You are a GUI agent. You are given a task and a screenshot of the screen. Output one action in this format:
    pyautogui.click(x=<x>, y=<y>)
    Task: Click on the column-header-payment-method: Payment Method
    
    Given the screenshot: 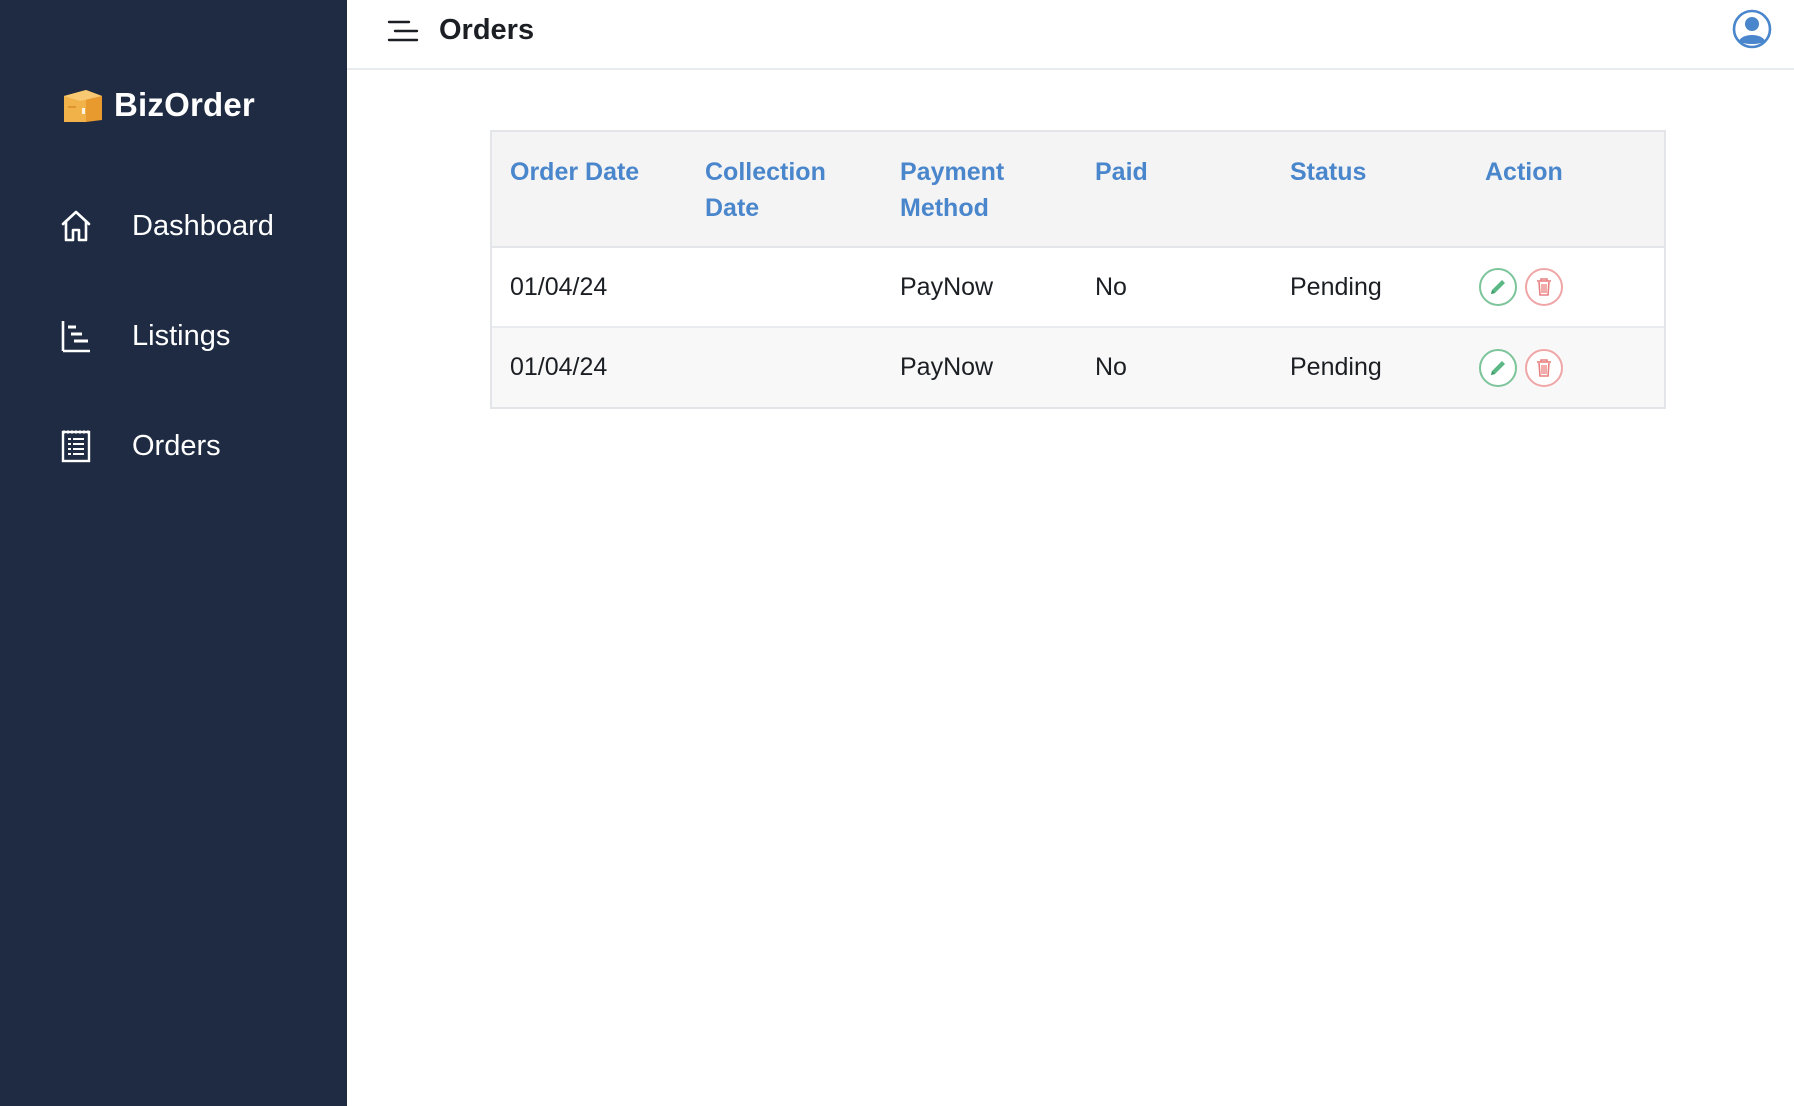 What is the action you would take?
    pyautogui.click(x=979, y=190)
    